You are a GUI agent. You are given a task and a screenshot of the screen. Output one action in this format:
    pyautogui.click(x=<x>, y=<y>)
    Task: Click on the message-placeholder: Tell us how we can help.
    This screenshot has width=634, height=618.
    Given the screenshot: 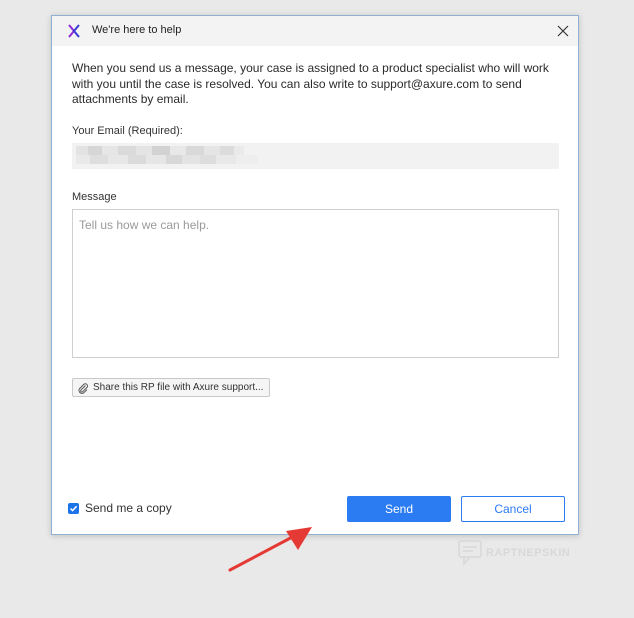 What is the action you would take?
    pyautogui.click(x=144, y=225)
    